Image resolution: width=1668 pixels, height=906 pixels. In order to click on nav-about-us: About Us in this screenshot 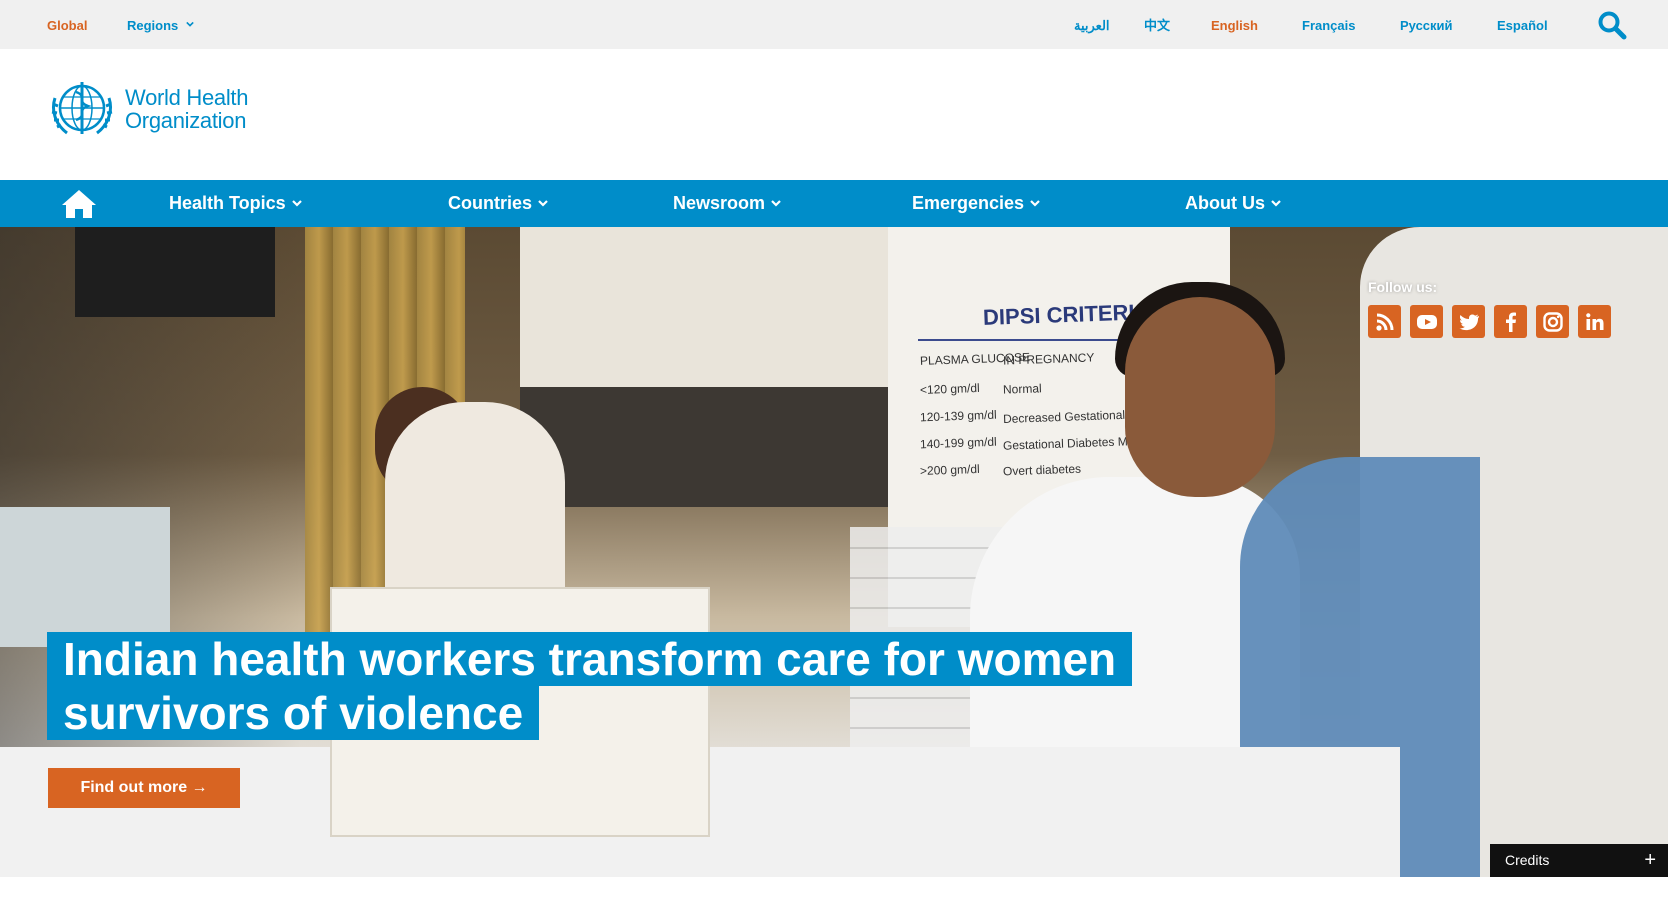, I will do `click(1233, 203)`.